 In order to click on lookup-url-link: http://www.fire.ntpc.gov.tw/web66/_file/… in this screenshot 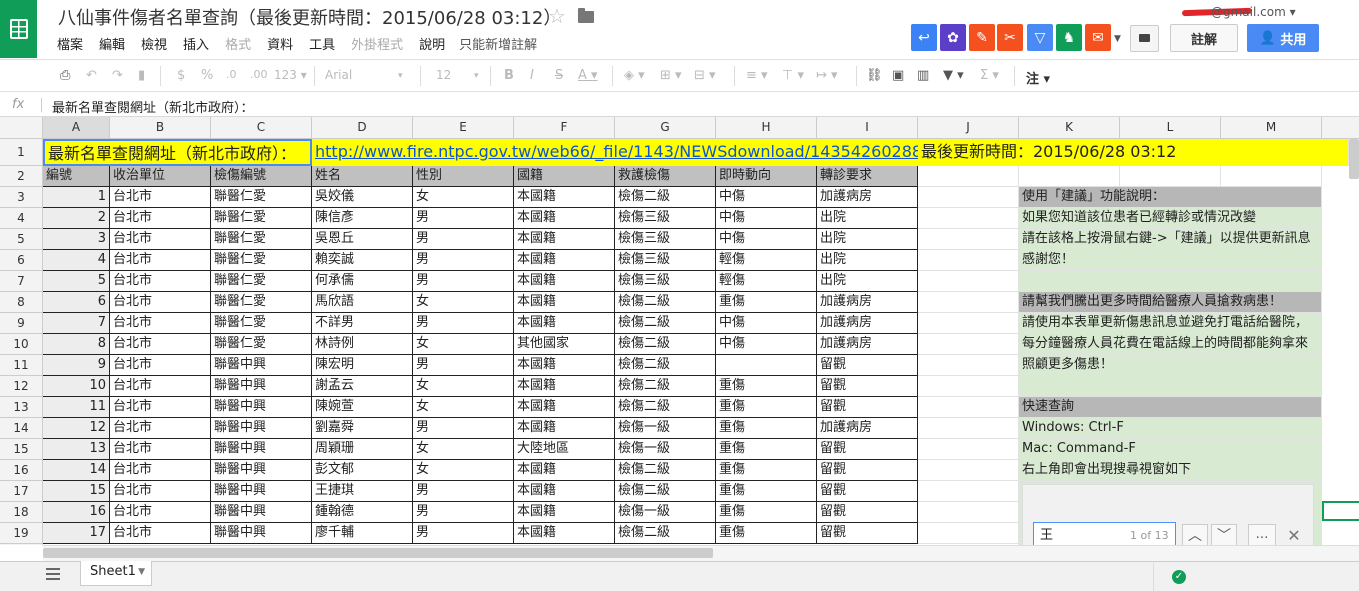, I will do `click(615, 152)`.